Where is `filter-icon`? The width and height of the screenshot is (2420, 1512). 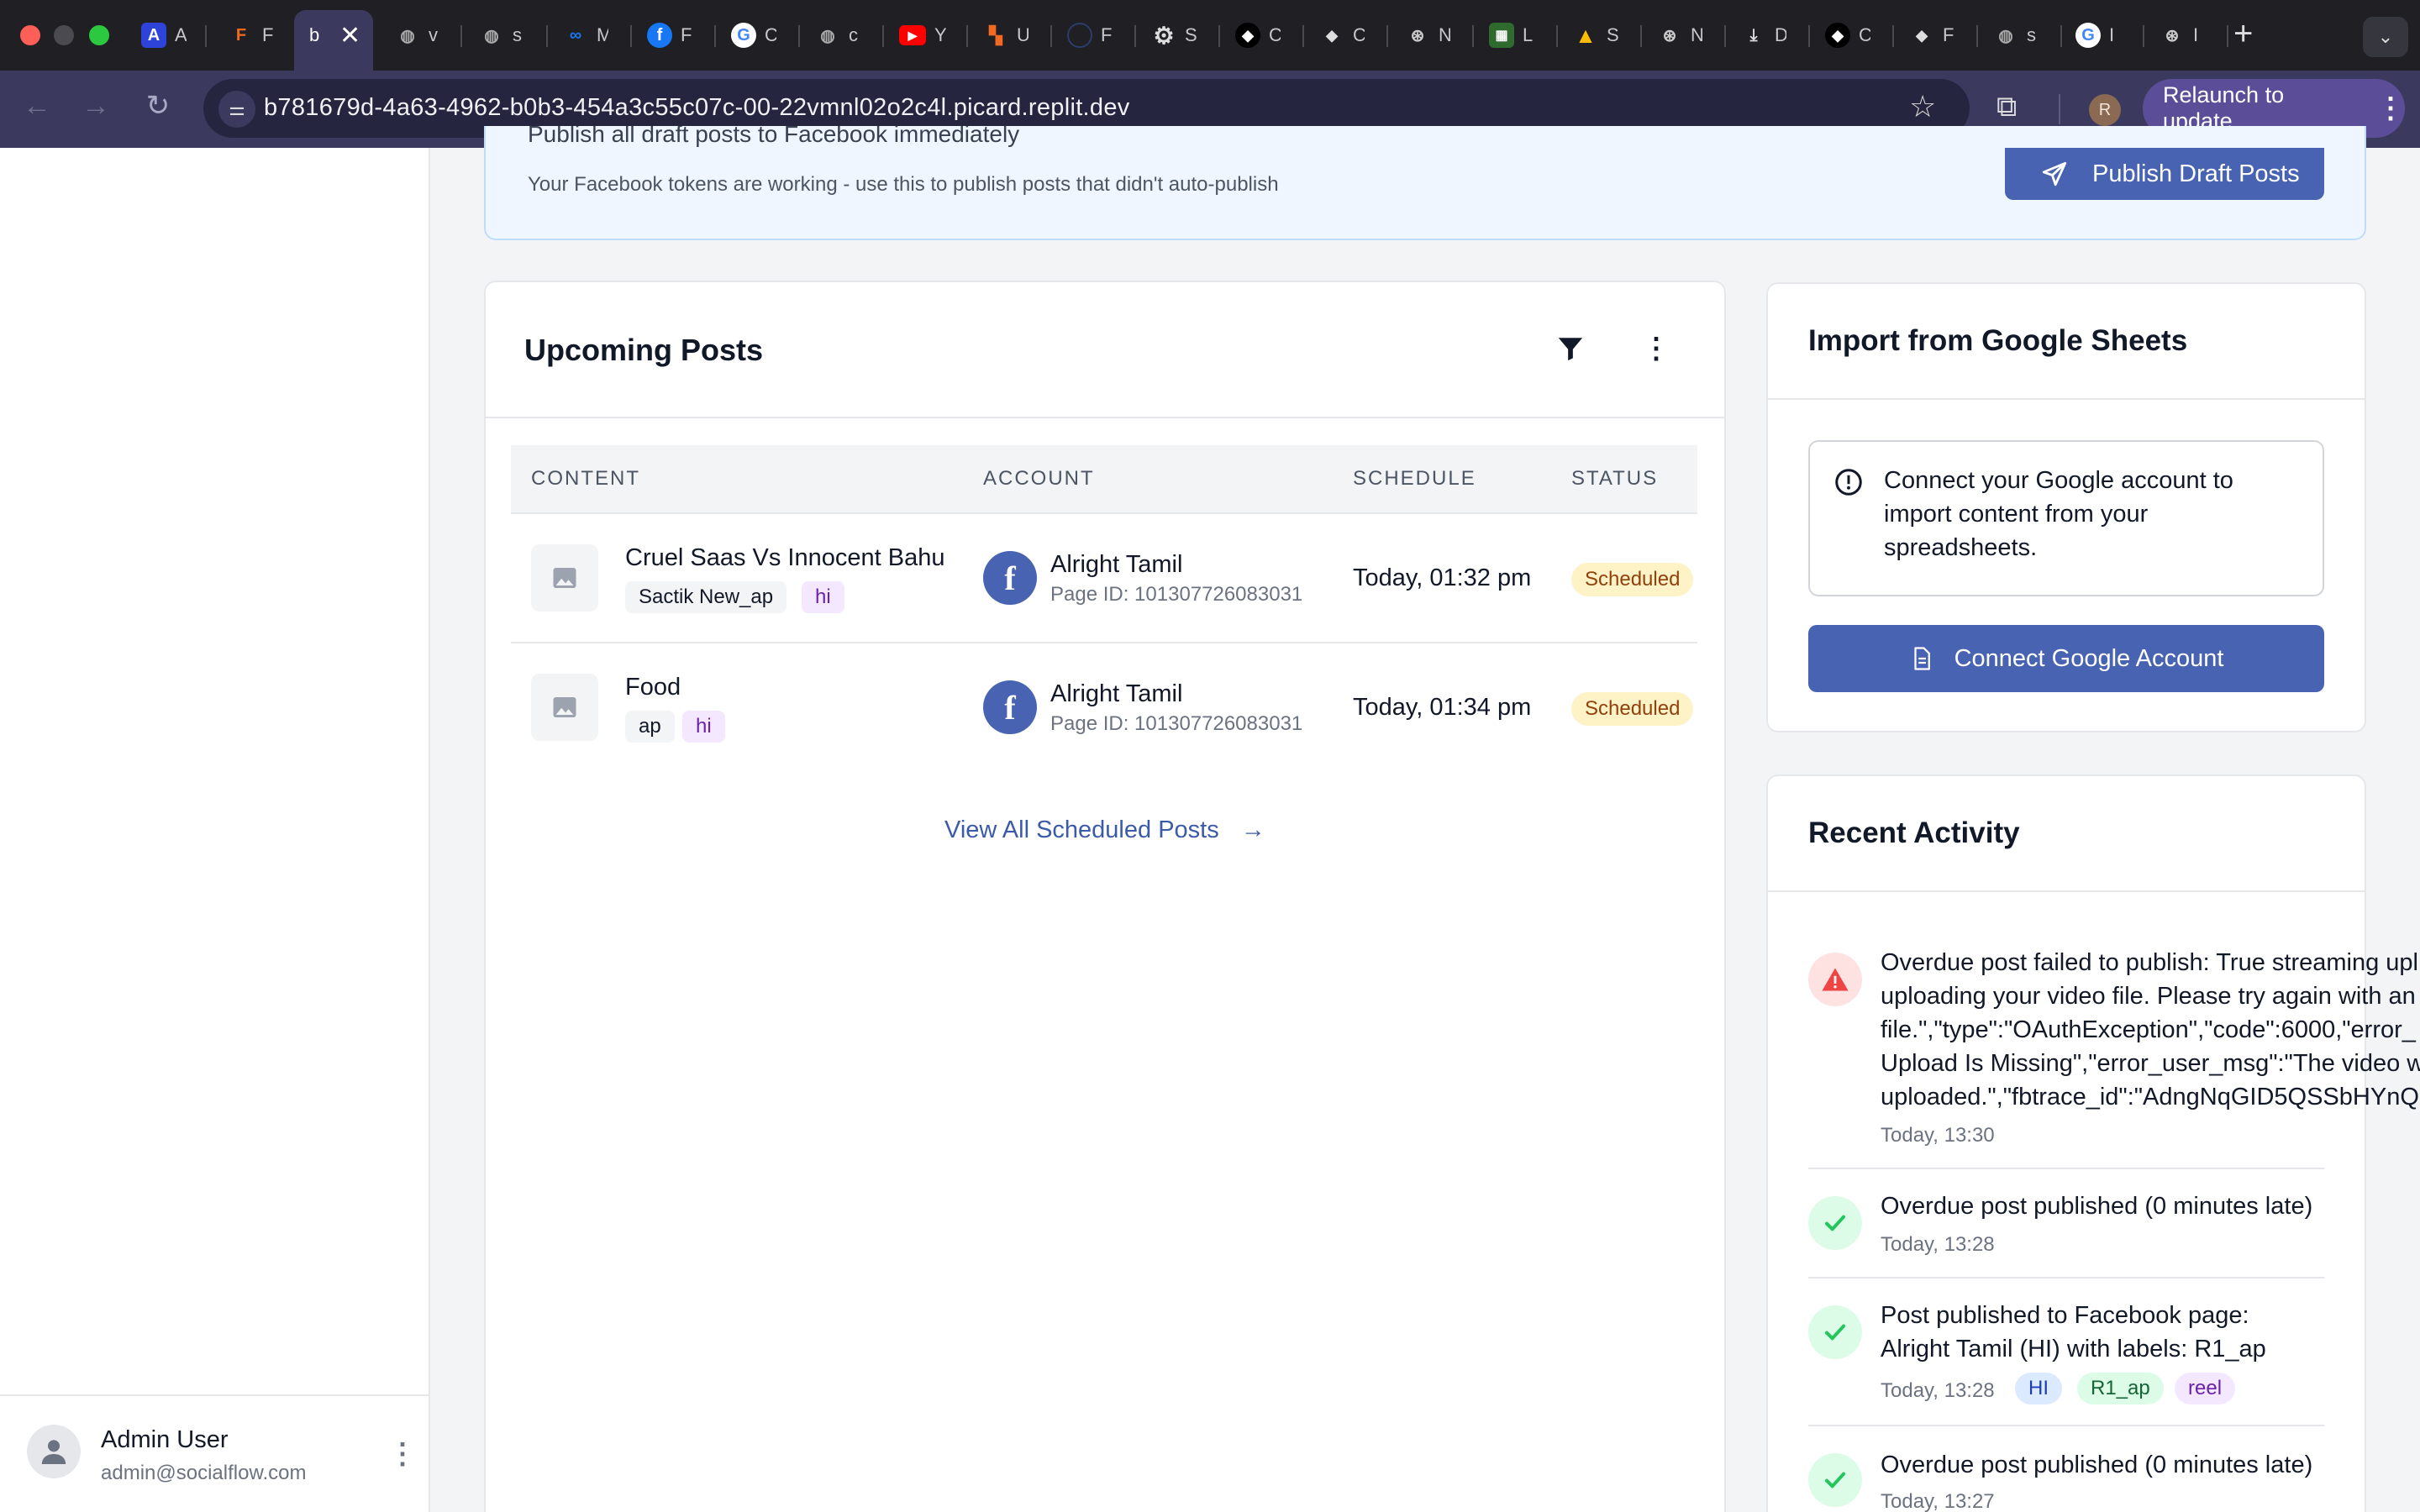 filter-icon is located at coordinates (1570, 348).